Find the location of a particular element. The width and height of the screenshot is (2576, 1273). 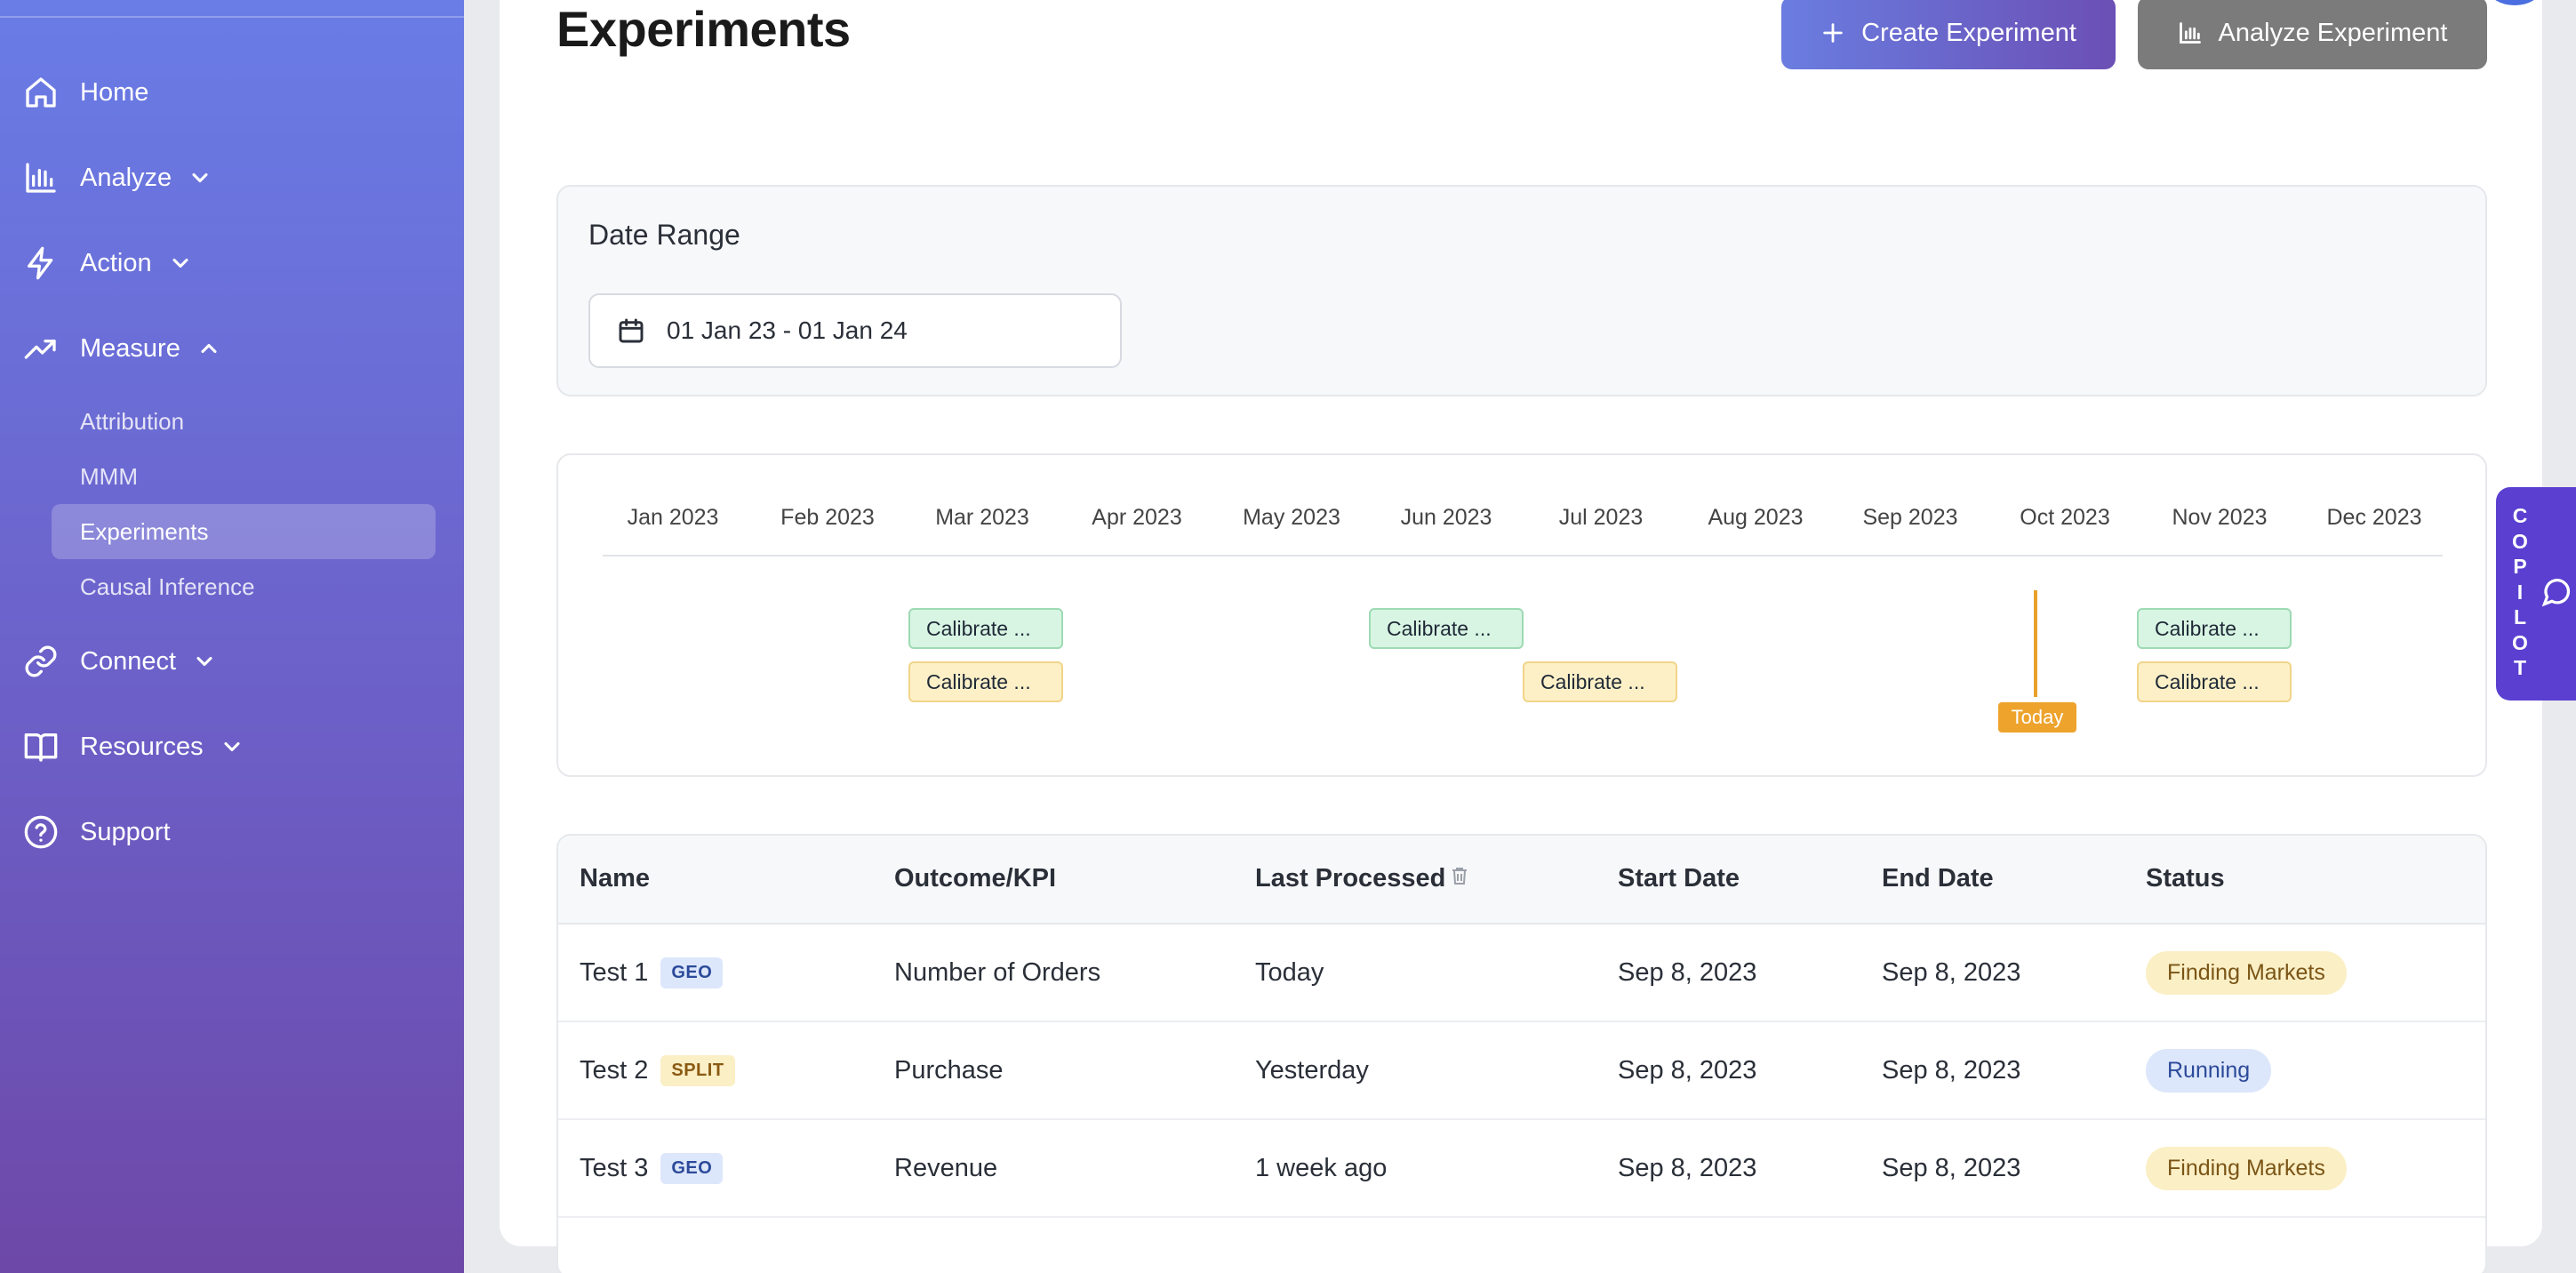

last-processed-cell: Yesterday is located at coordinates (1312, 1070).